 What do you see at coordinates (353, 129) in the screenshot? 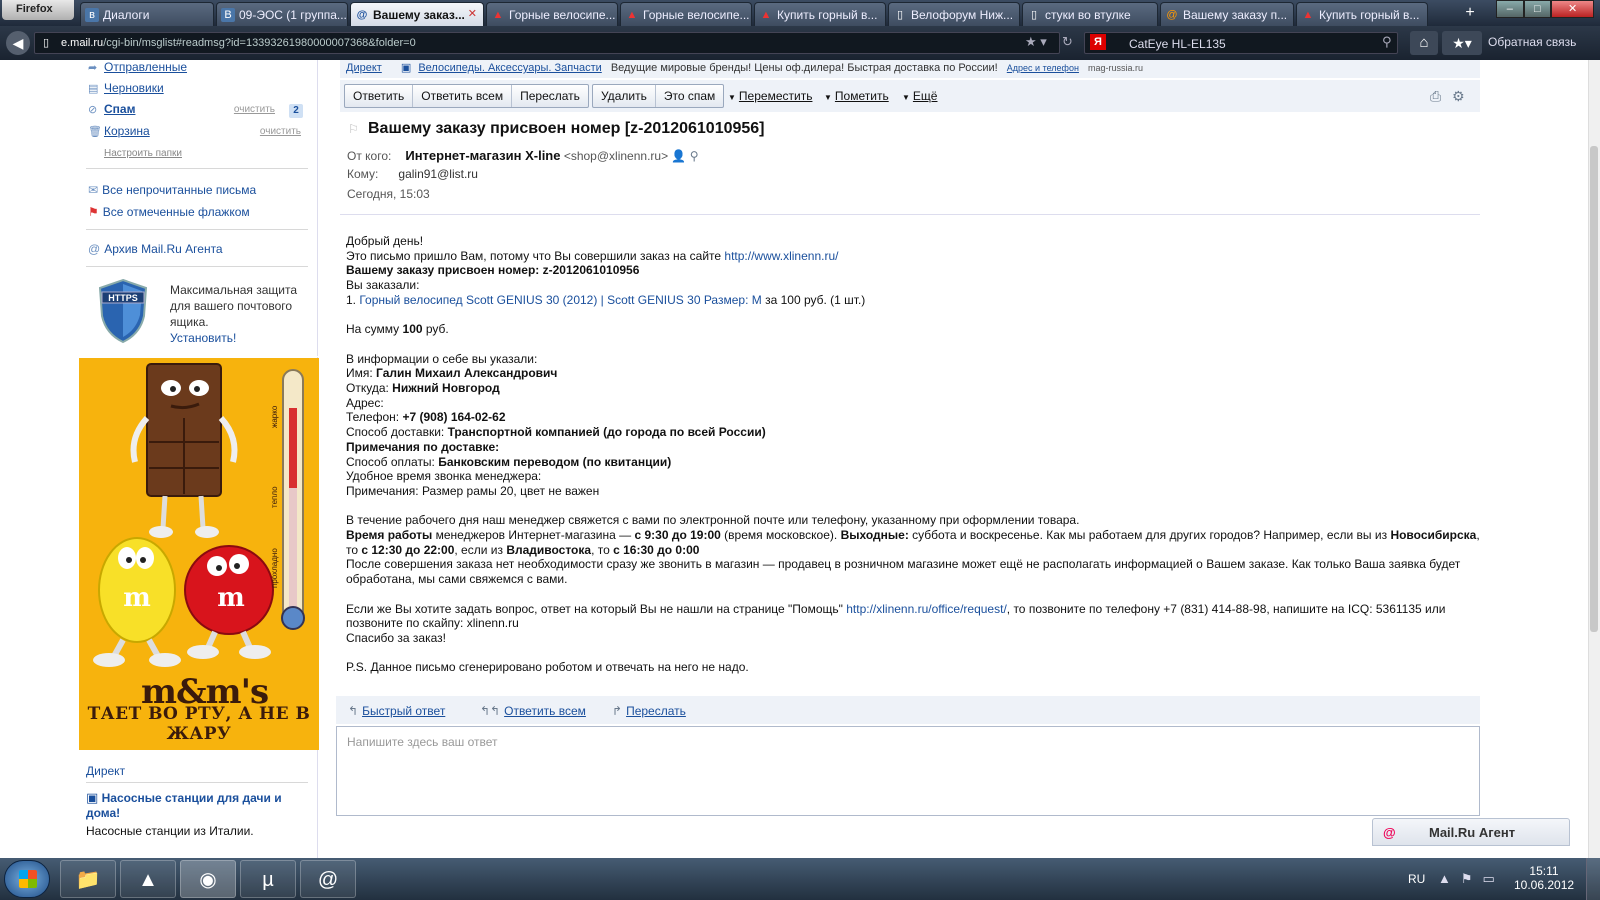
I see `flag-icon: ⚐` at bounding box center [353, 129].